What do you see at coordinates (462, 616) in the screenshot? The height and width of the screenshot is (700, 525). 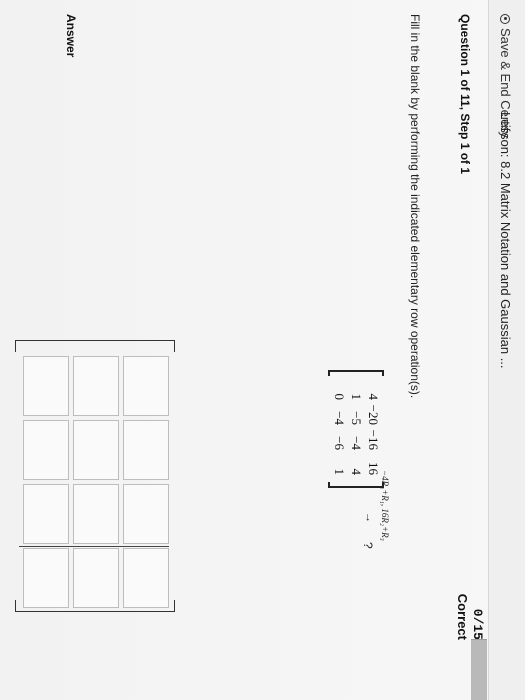 I see `score-status: Correct` at bounding box center [462, 616].